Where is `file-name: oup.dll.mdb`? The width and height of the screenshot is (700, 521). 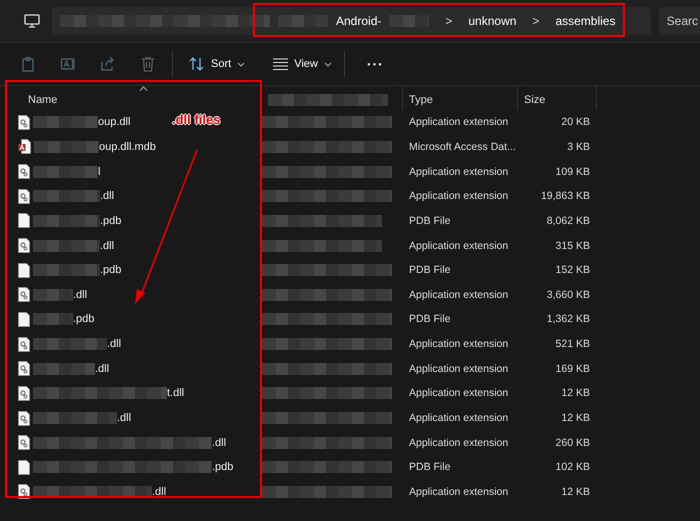
file-name: oup.dll.mdb is located at coordinates (127, 146).